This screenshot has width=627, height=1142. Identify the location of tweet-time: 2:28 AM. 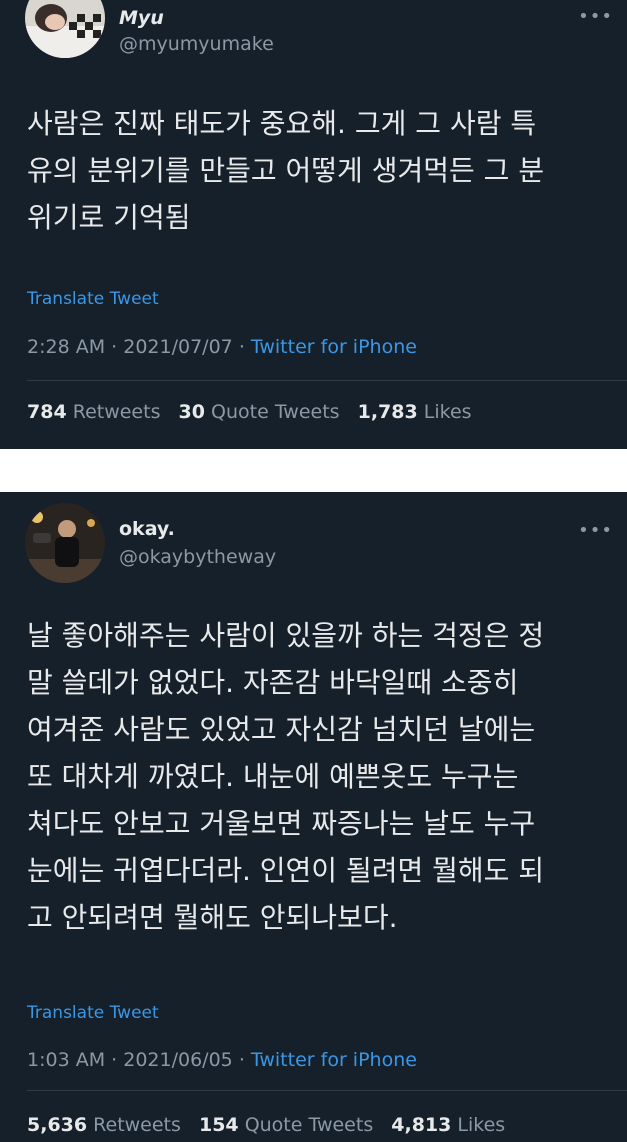
(66, 347).